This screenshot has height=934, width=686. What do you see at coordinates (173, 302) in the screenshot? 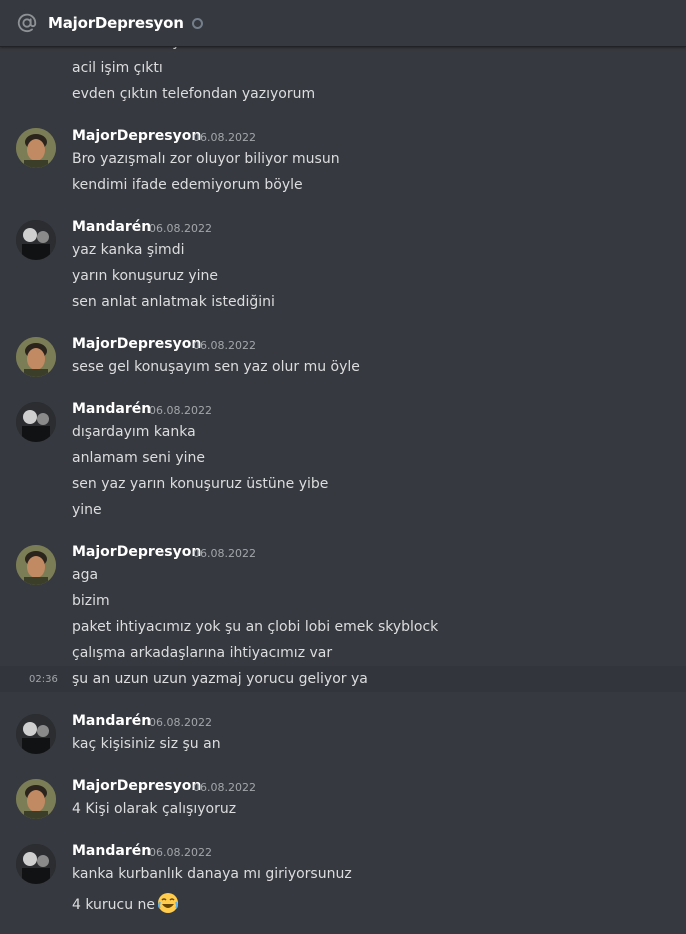
I see `message-line: sen anlat anlatmak istediğini` at bounding box center [173, 302].